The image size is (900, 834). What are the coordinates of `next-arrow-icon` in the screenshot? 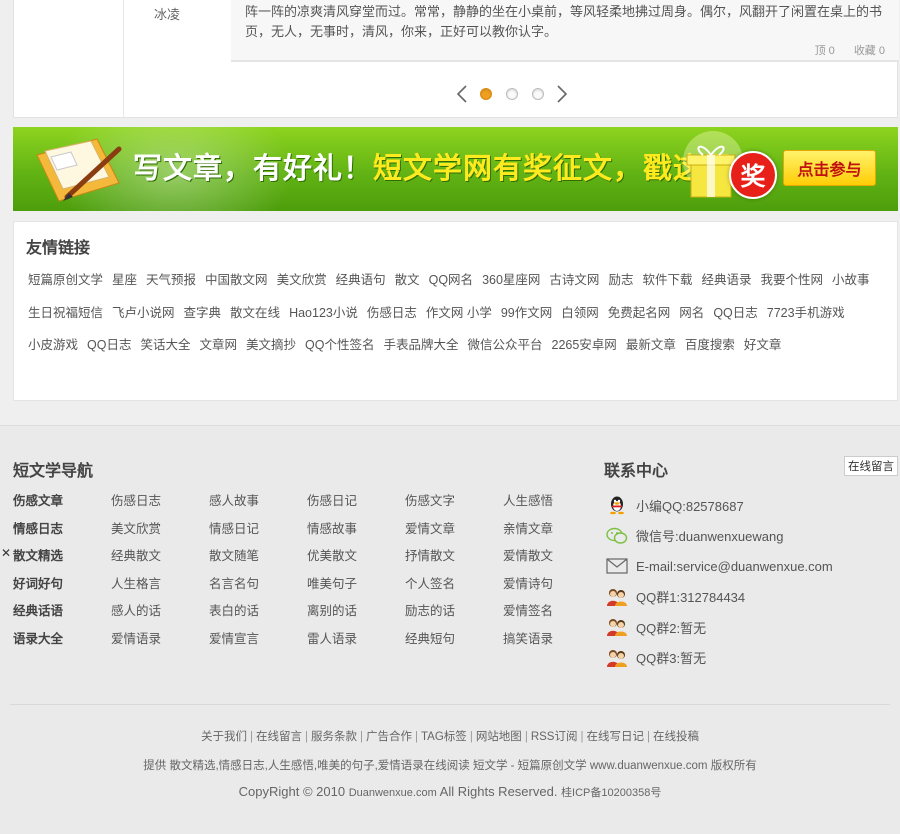 It's located at (562, 94).